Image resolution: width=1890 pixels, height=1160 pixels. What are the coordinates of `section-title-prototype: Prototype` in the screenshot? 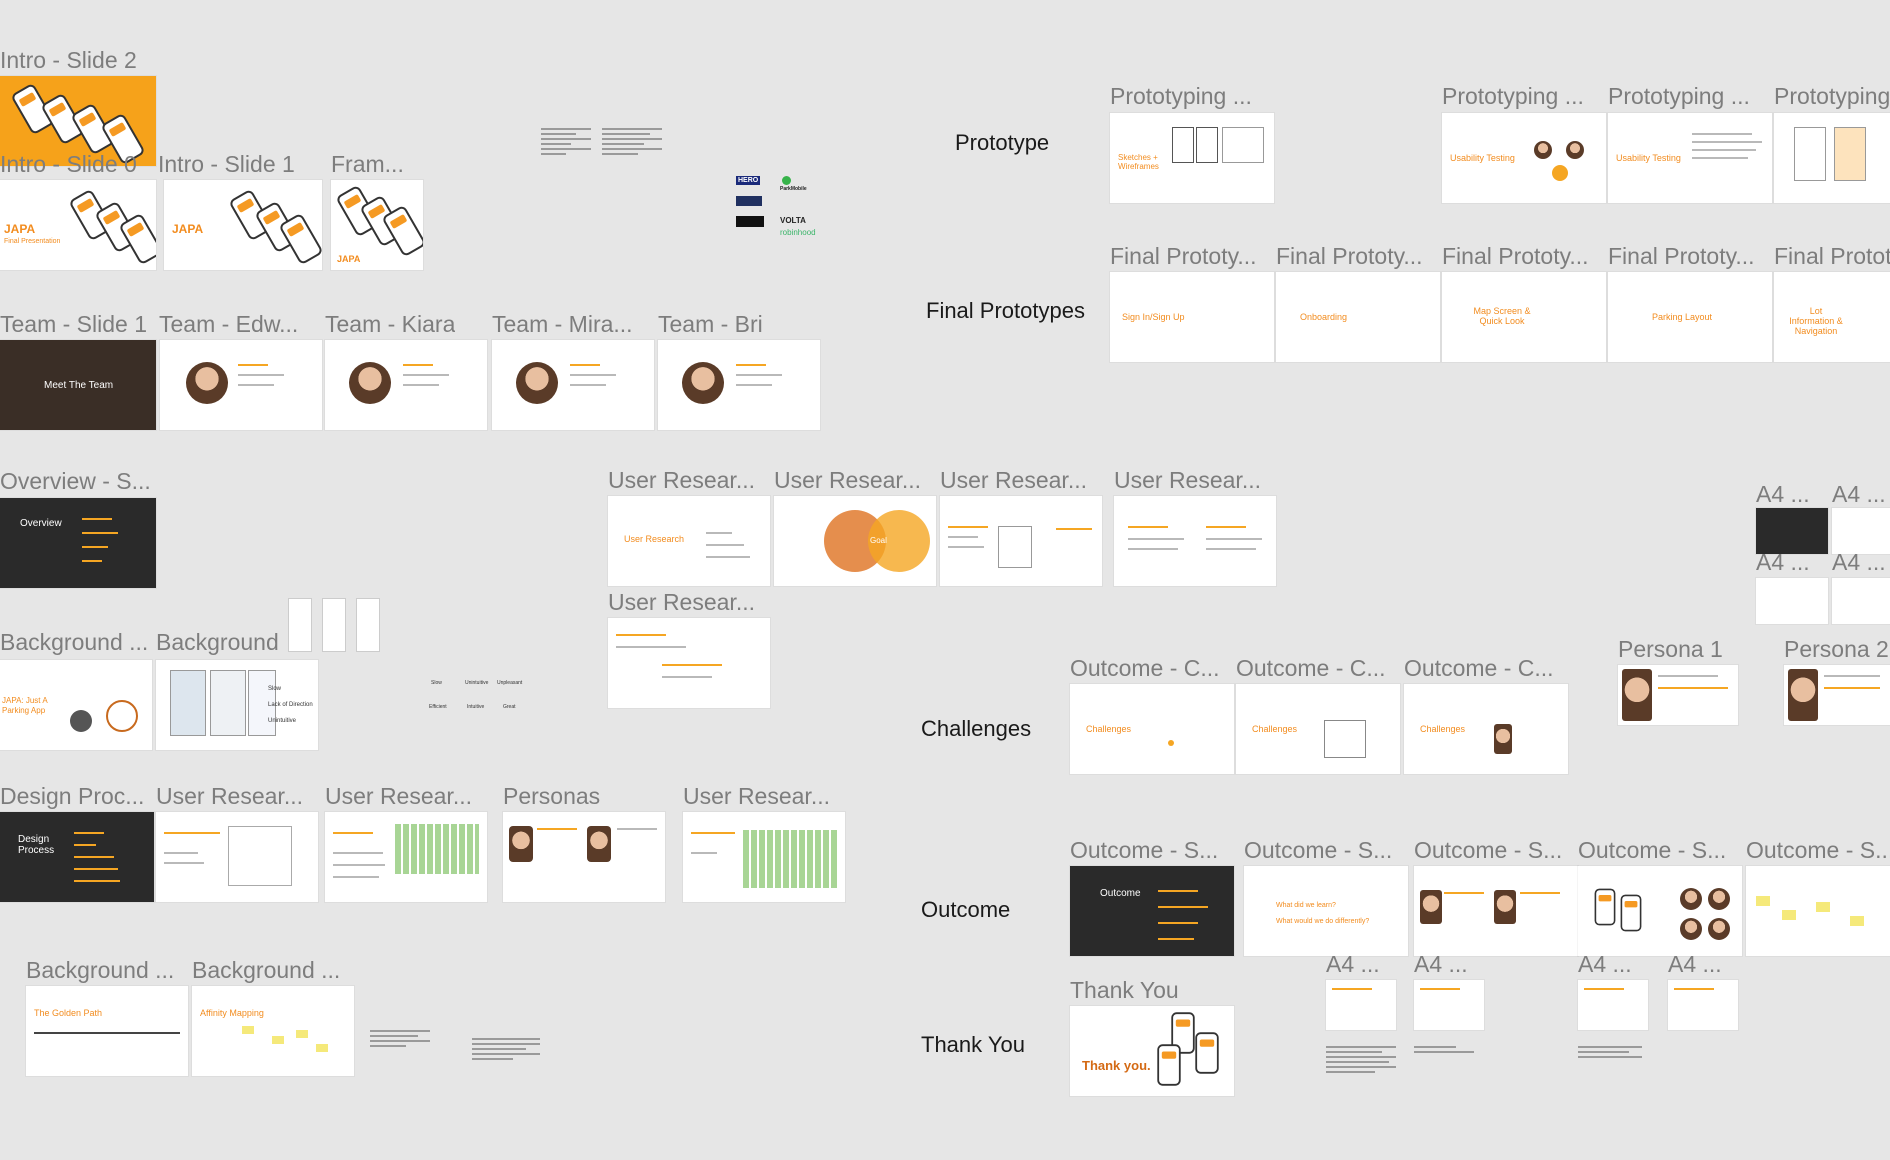 It's located at (1002, 143).